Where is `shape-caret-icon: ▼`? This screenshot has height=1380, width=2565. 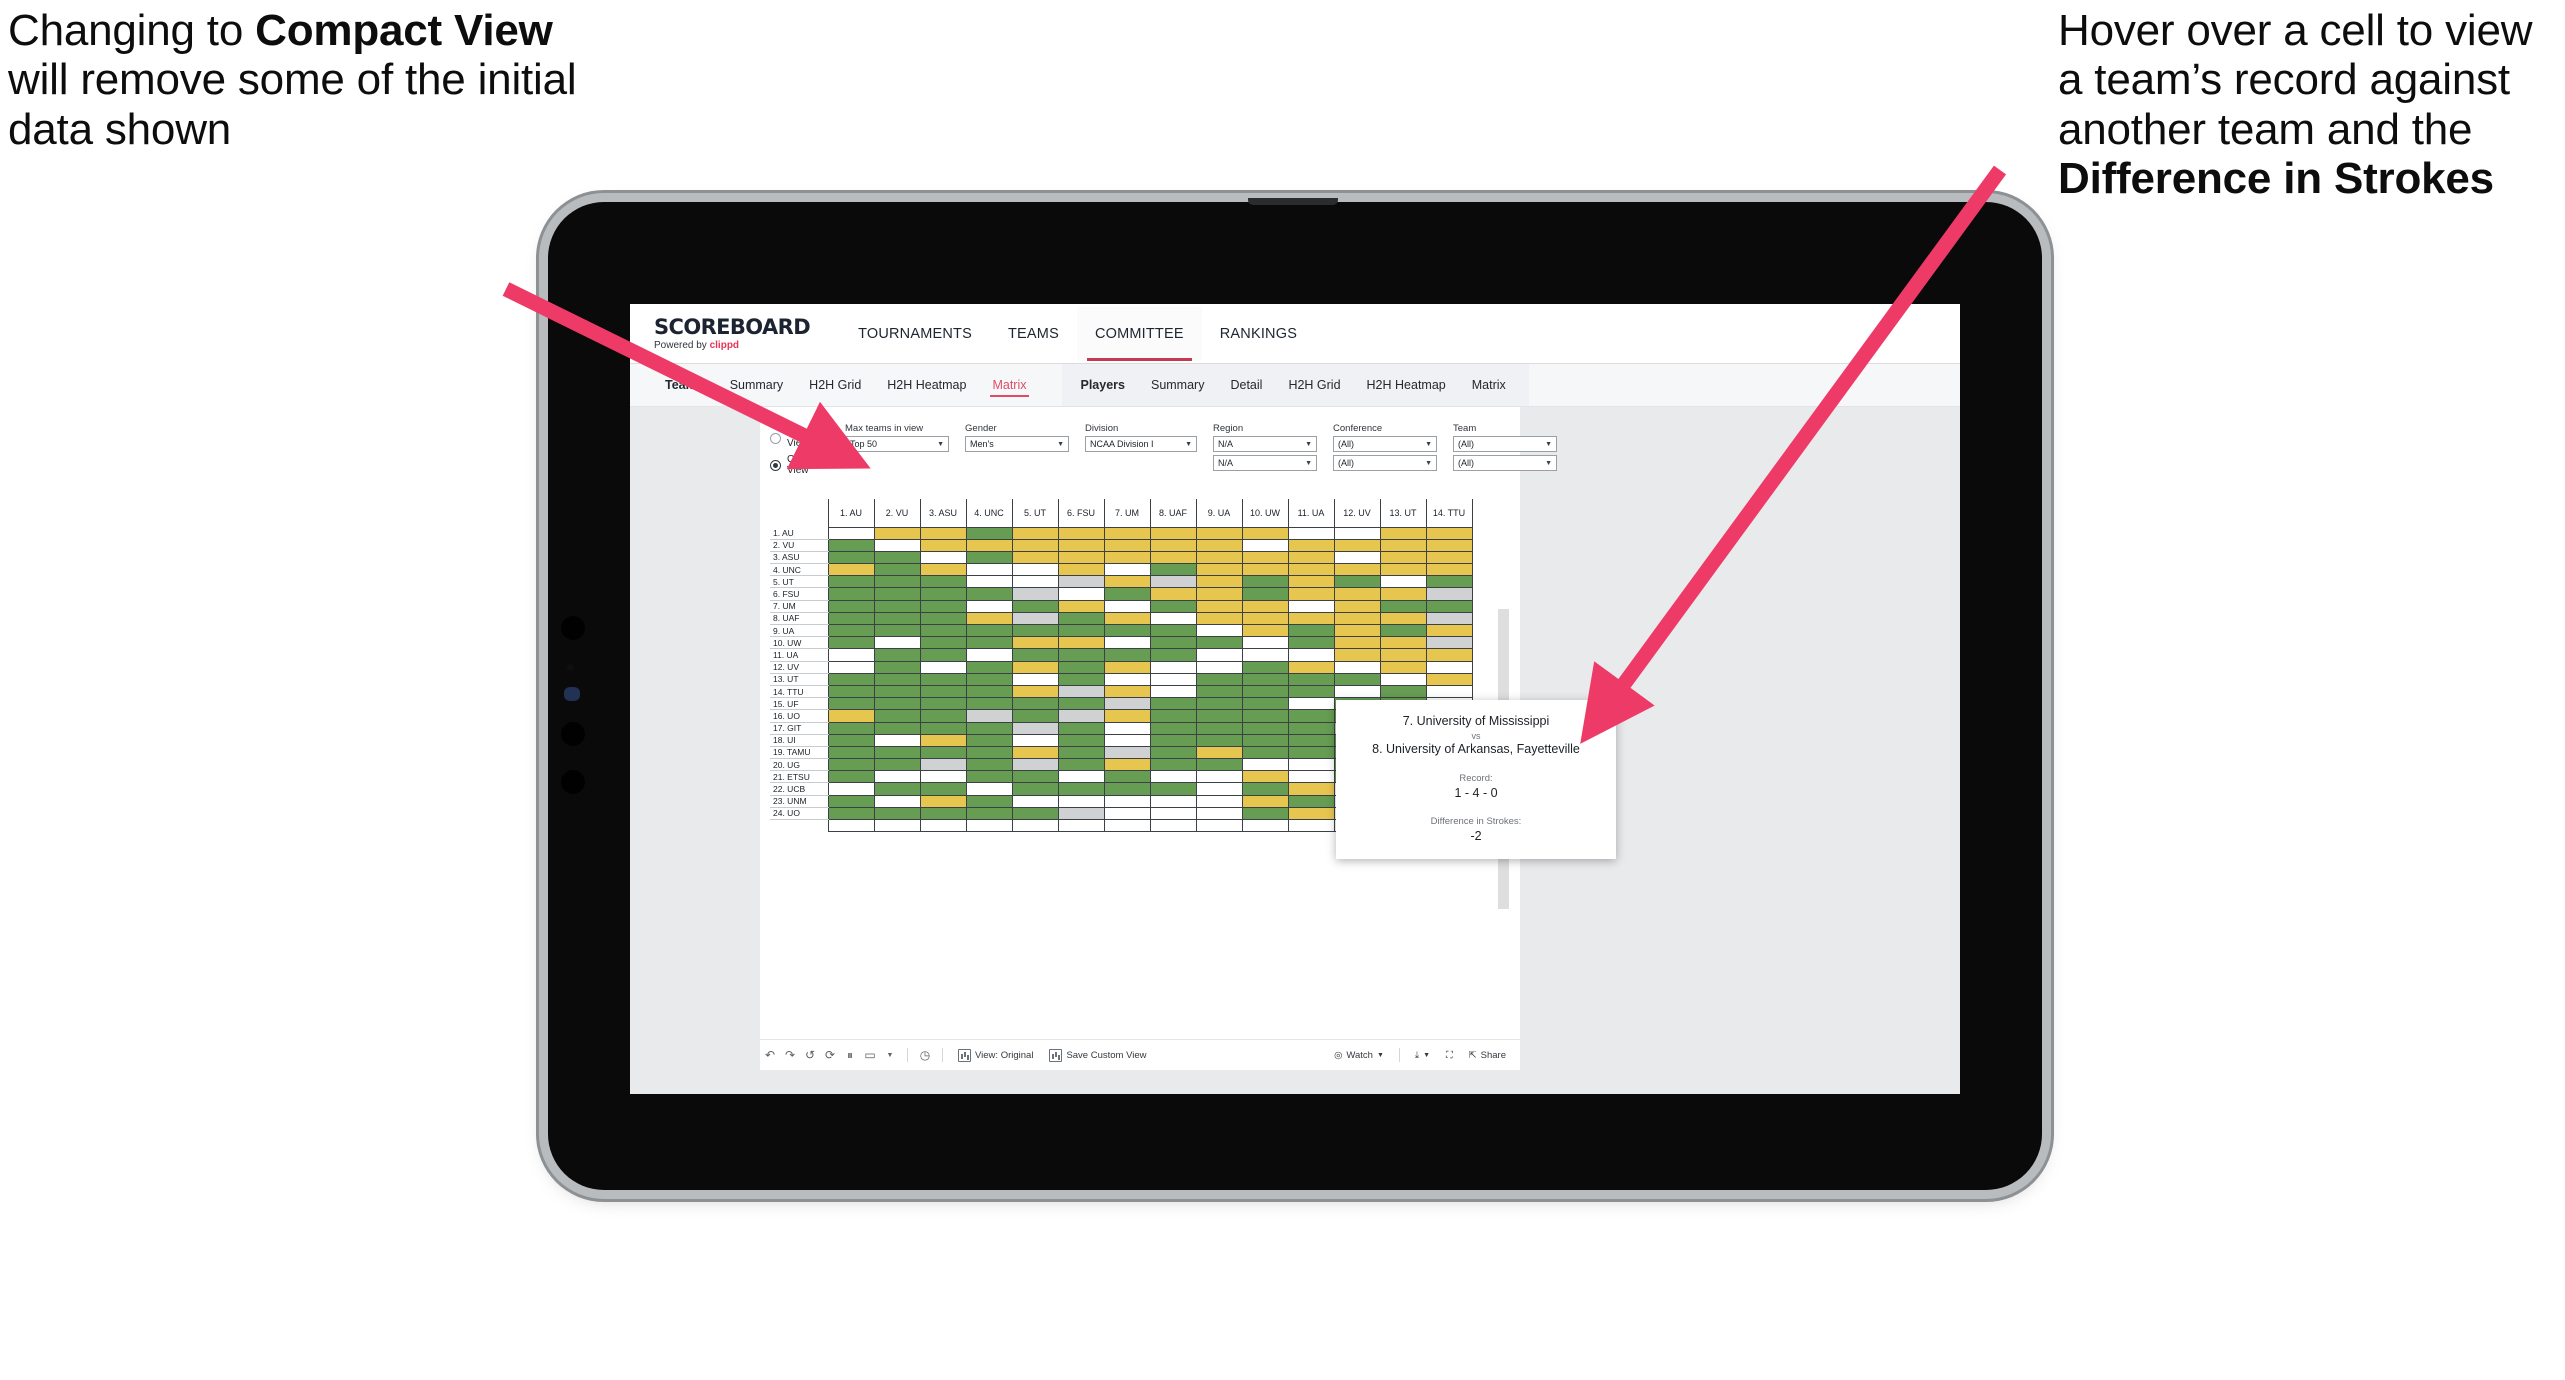
shape-caret-icon: ▼ is located at coordinates (890, 1055).